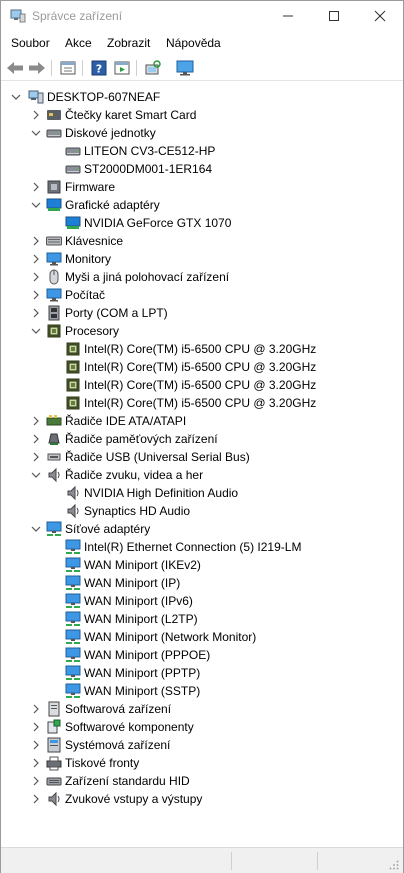  I want to click on tree-category-item: Softwarové komponenty, so click(201, 727).